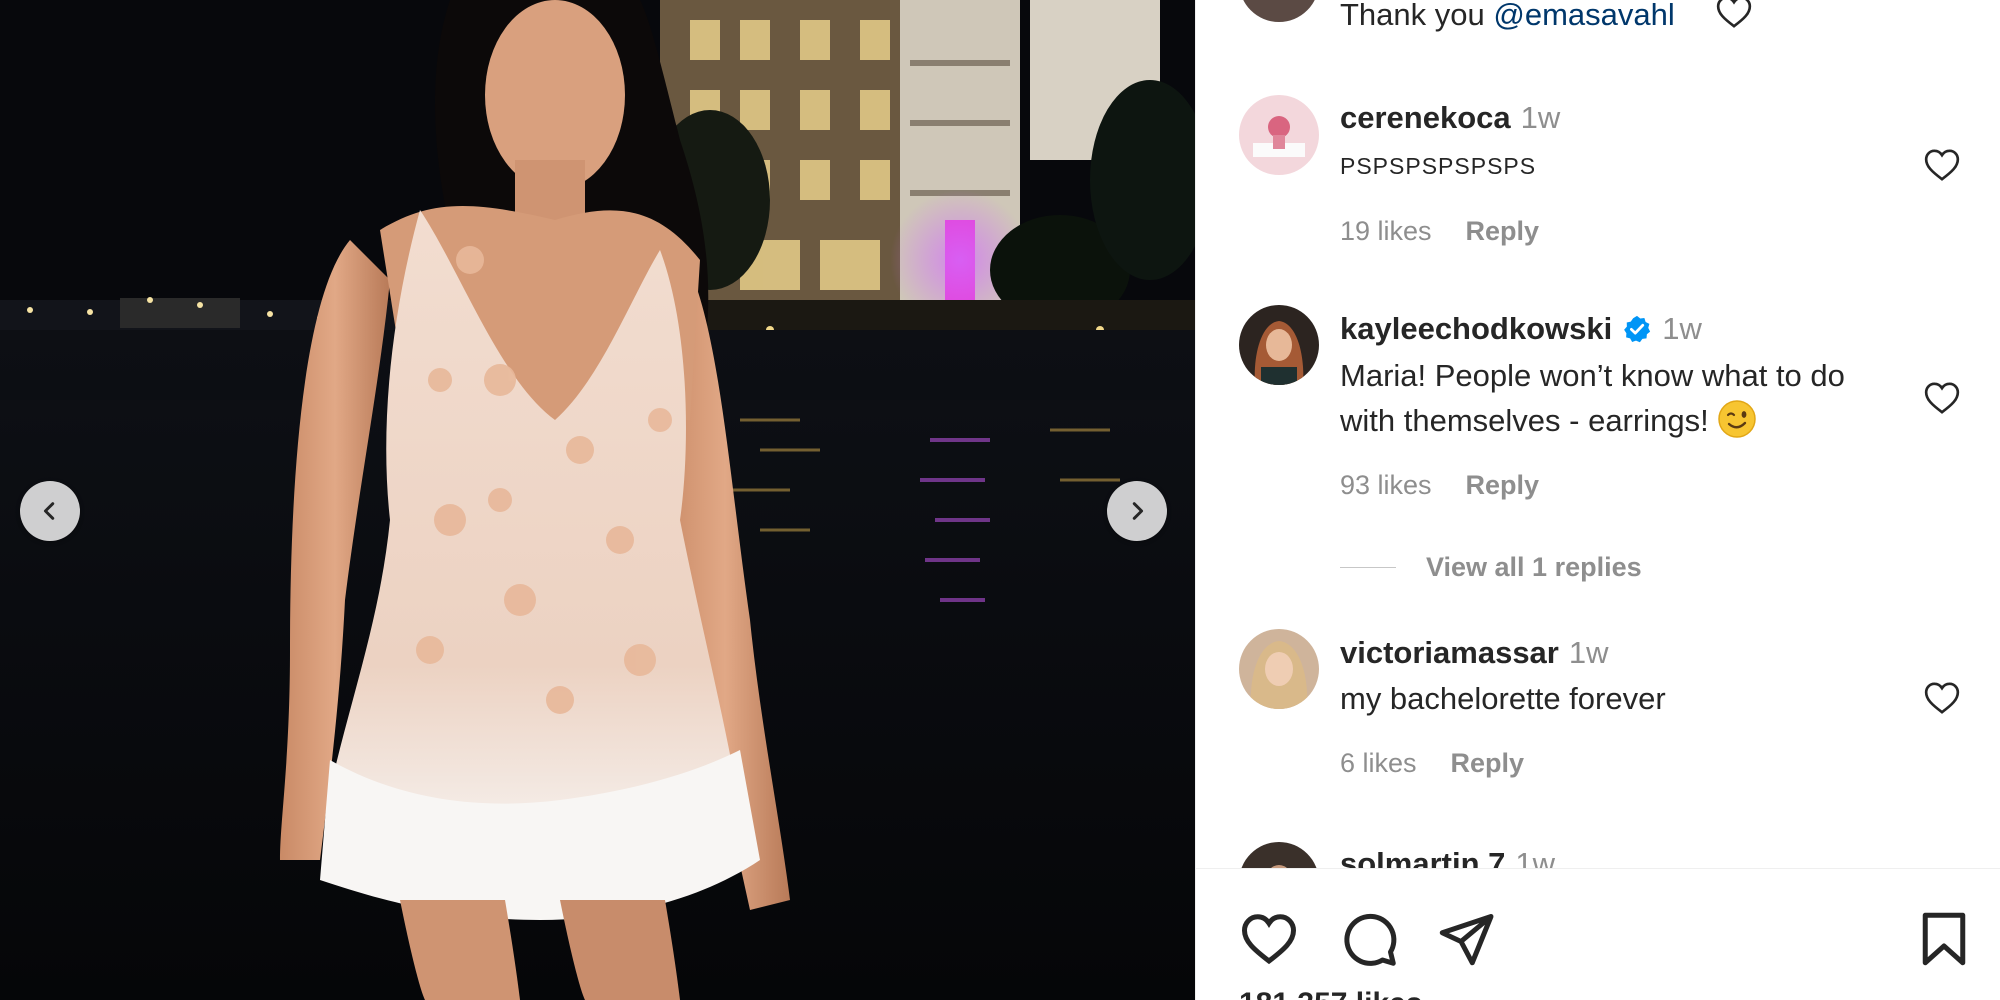 The image size is (2000, 1000). I want to click on next-photo-button, so click(1137, 511).